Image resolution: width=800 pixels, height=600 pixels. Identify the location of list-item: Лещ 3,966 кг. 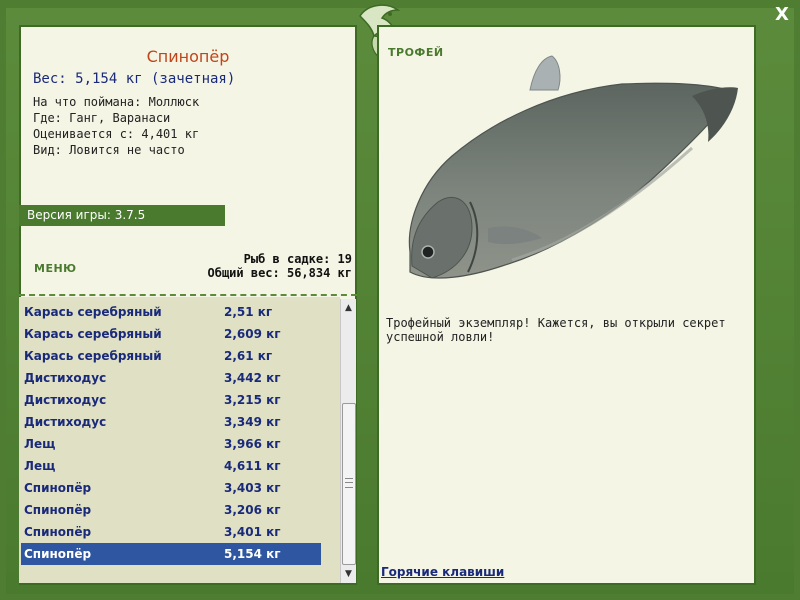
(171, 444).